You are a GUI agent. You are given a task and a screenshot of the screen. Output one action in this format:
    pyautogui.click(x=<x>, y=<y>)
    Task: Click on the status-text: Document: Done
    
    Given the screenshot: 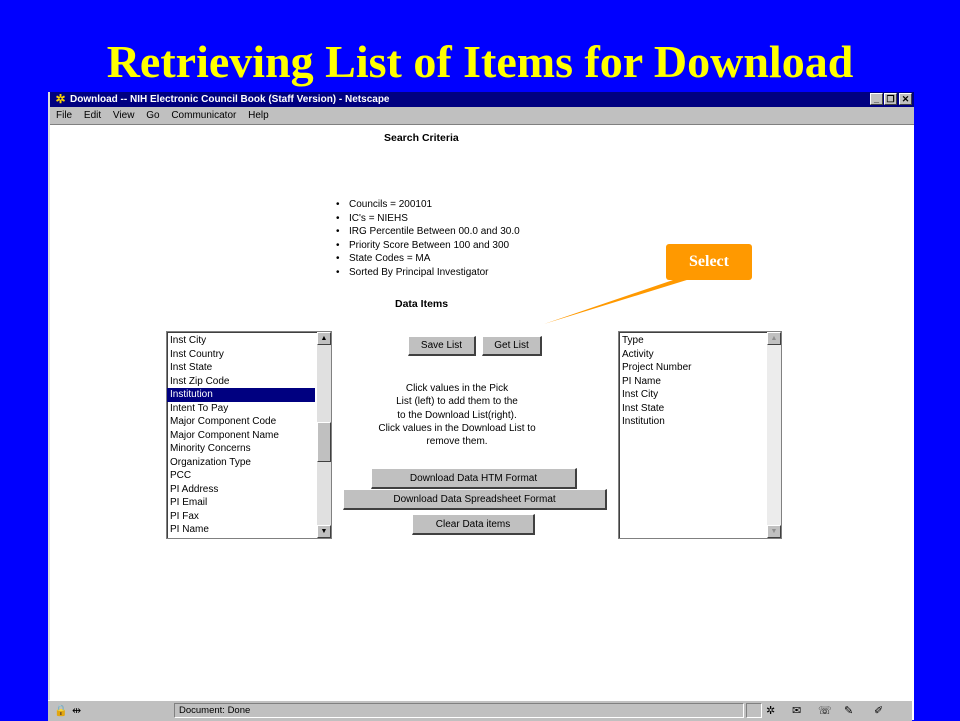 What is the action you would take?
    pyautogui.click(x=459, y=710)
    